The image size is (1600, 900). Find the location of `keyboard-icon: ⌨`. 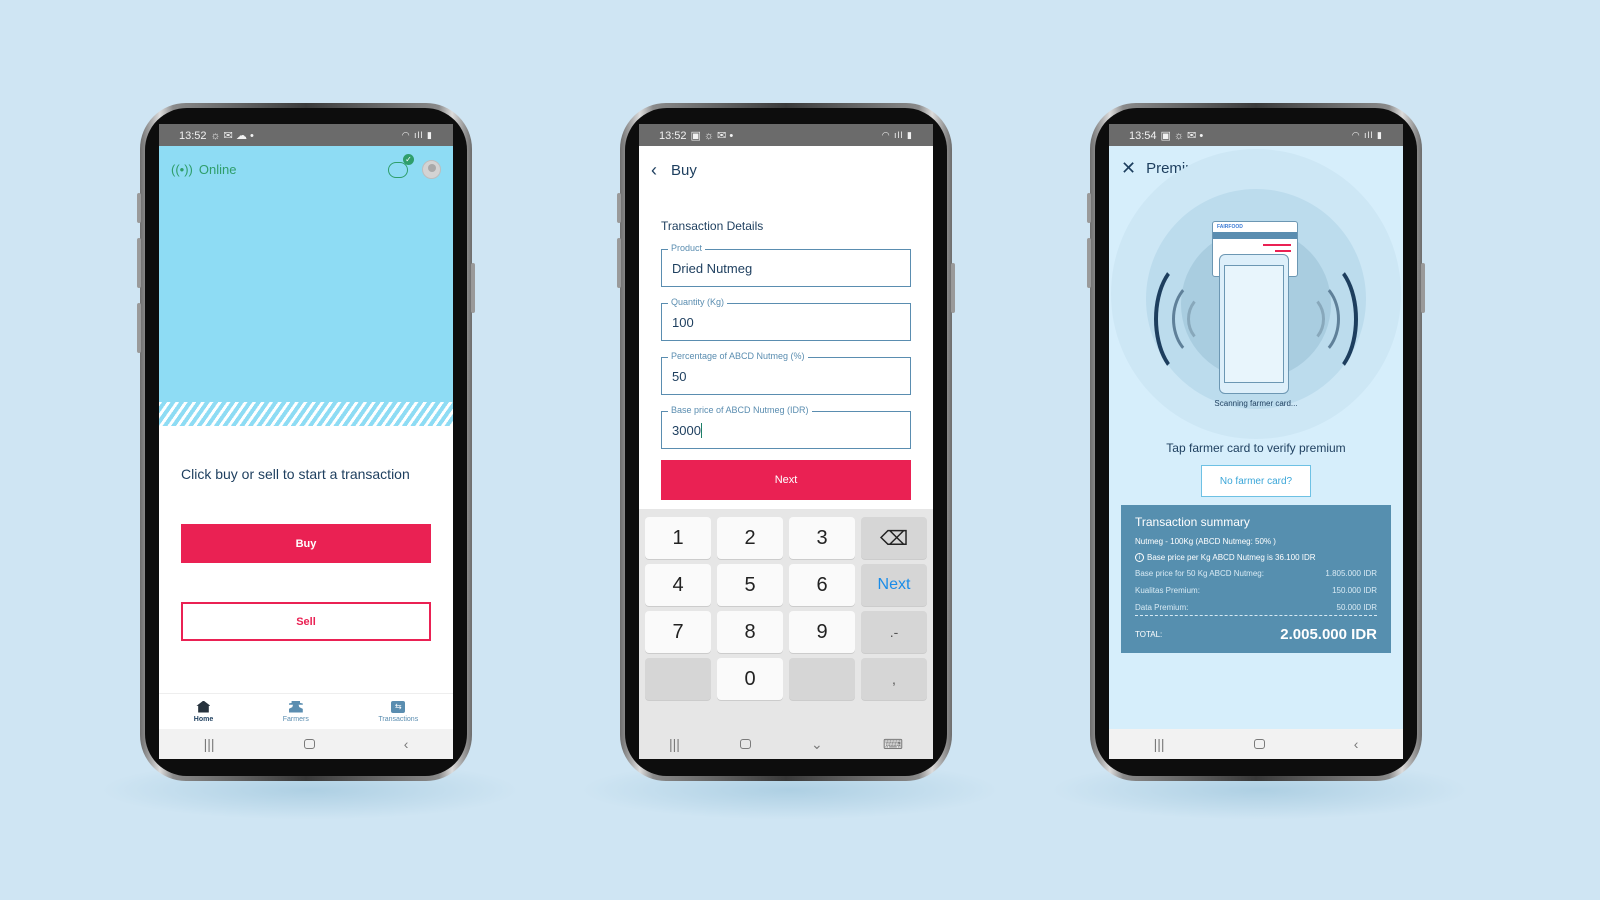

keyboard-icon: ⌨ is located at coordinates (893, 744).